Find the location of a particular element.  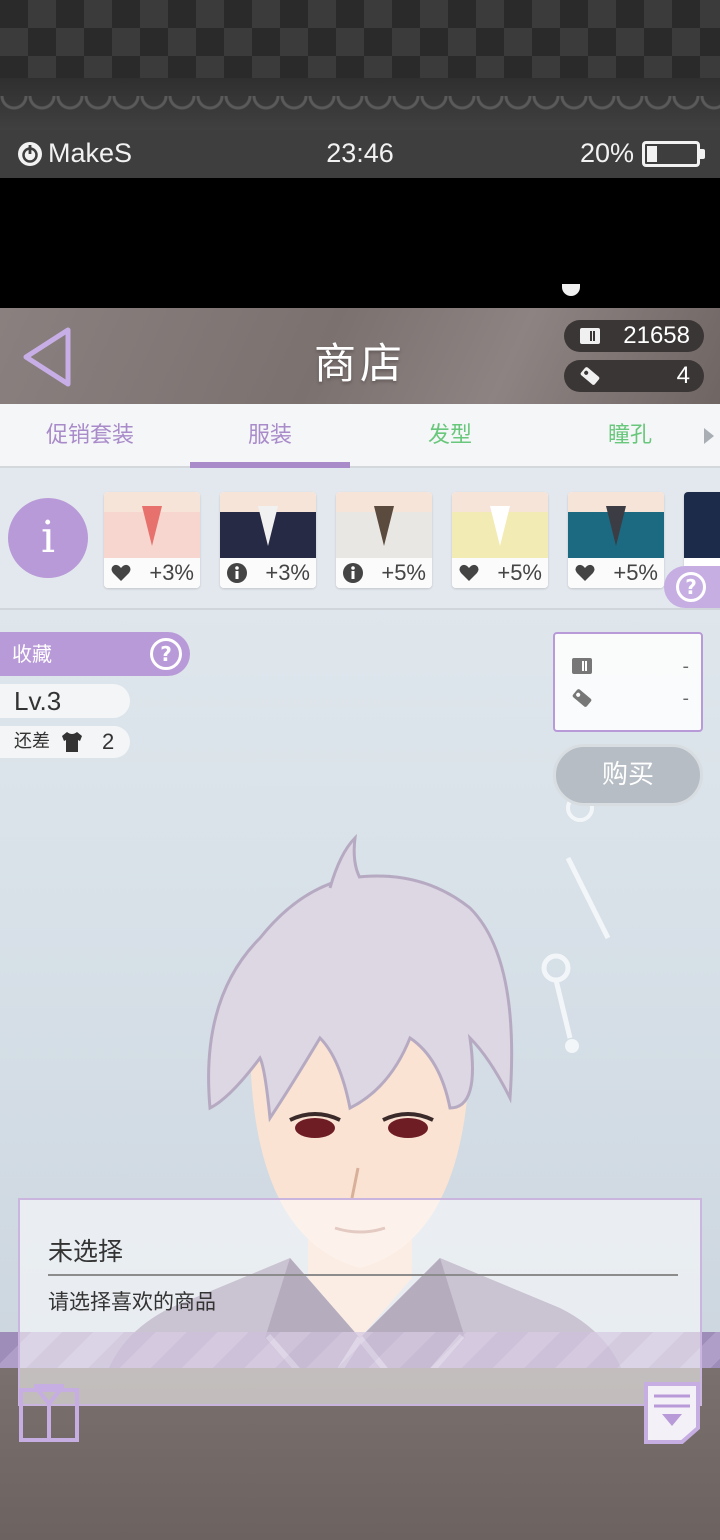

remaining-count: 2 is located at coordinates (108, 741).